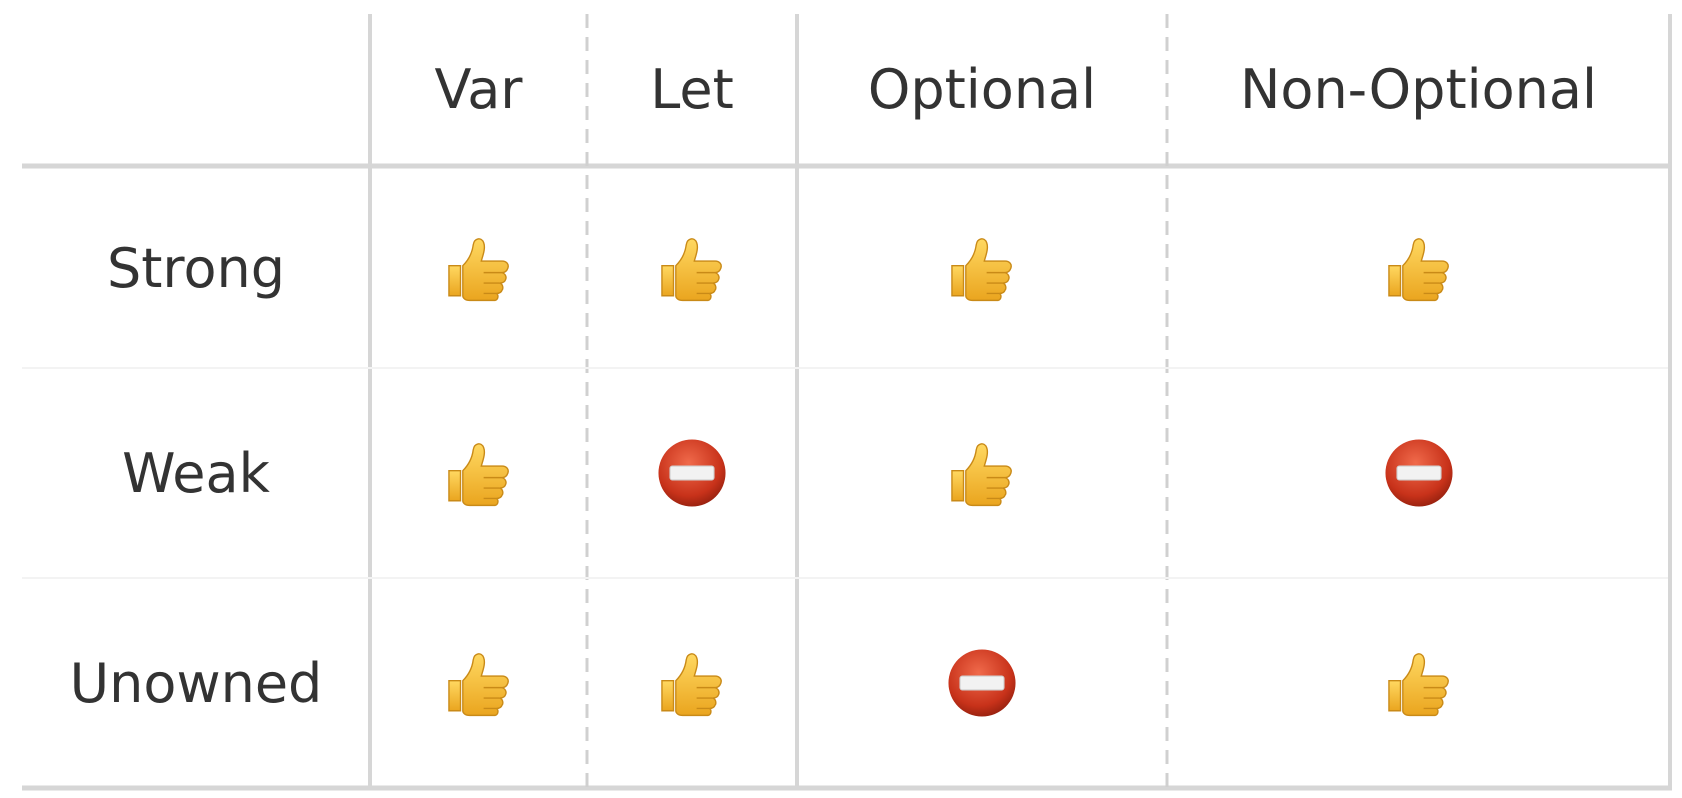  Describe the element at coordinates (196, 683) in the screenshot. I see `row-label-unowned: Unowned` at that location.